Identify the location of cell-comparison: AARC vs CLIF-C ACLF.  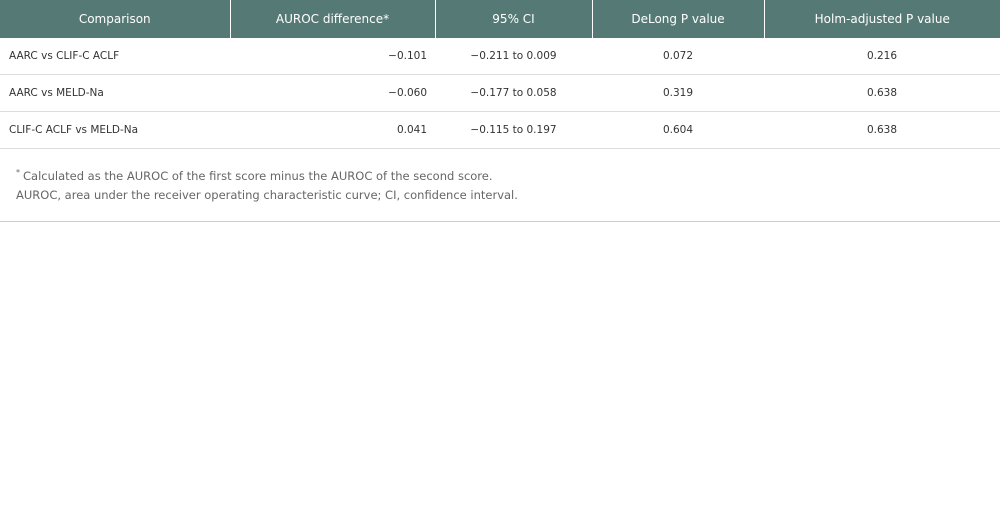
(115, 56).